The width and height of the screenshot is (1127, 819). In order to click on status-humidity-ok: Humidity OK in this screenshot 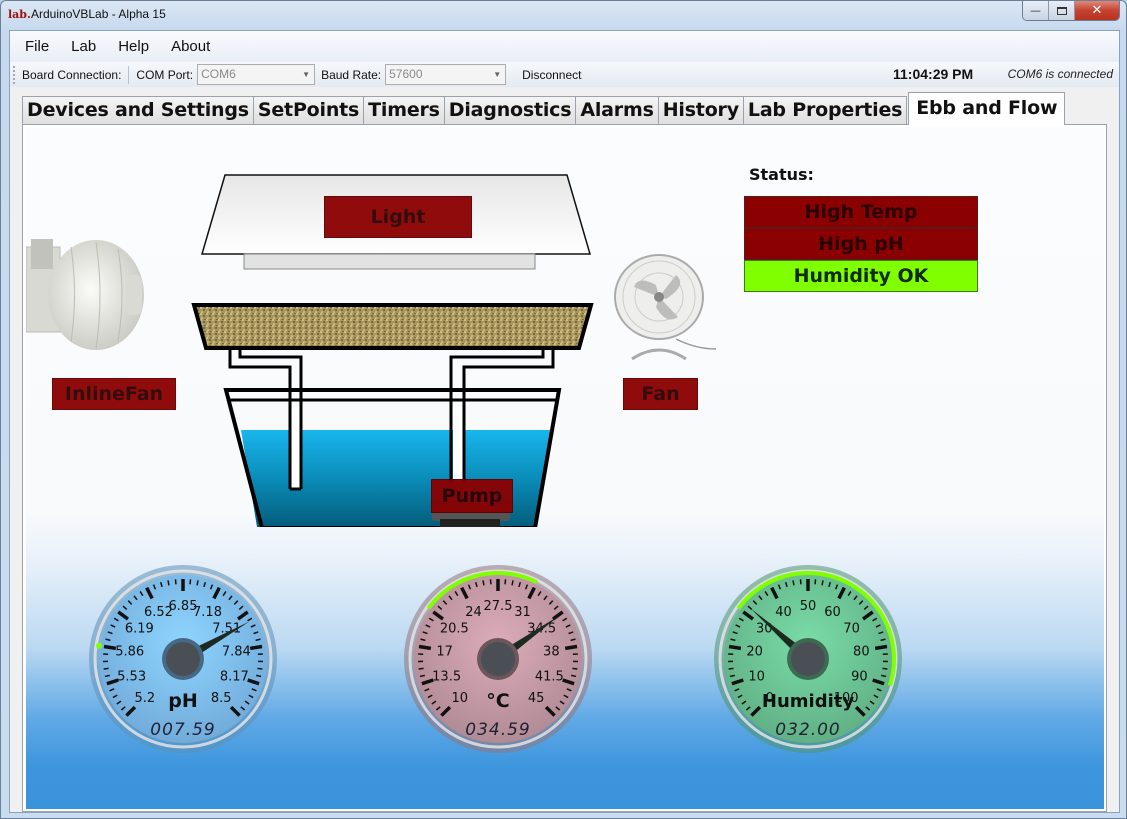, I will do `click(861, 276)`.